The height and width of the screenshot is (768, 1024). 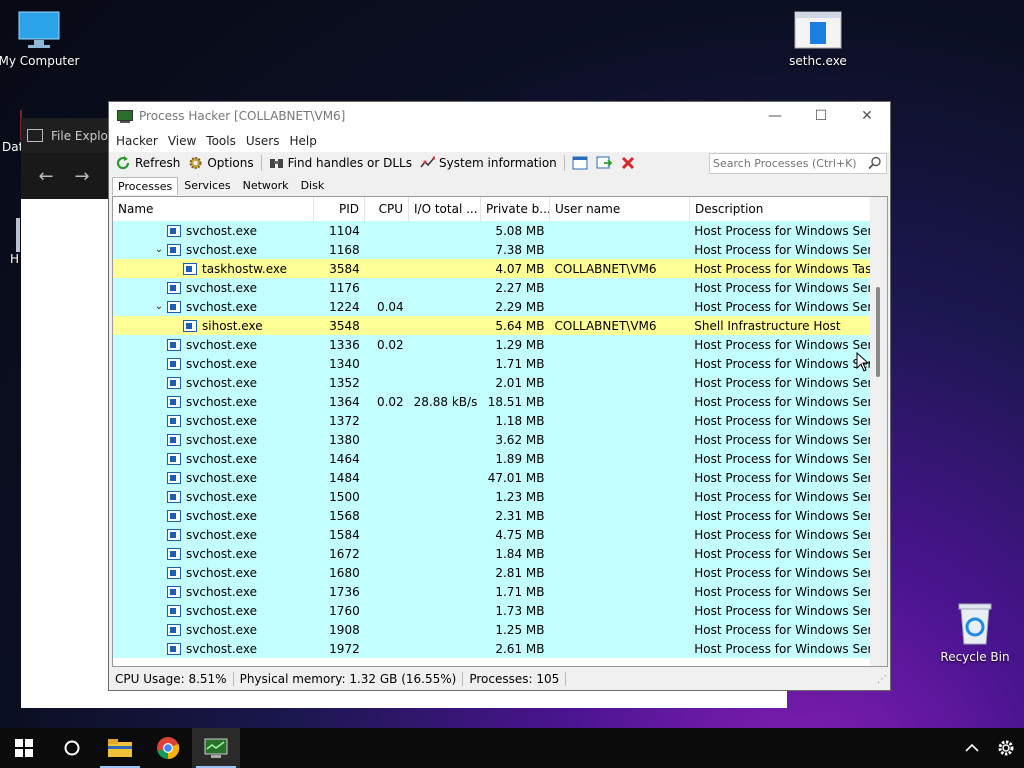 What do you see at coordinates (975, 632) in the screenshot?
I see `desktop-icon-recycle-bin: Recycle Bin` at bounding box center [975, 632].